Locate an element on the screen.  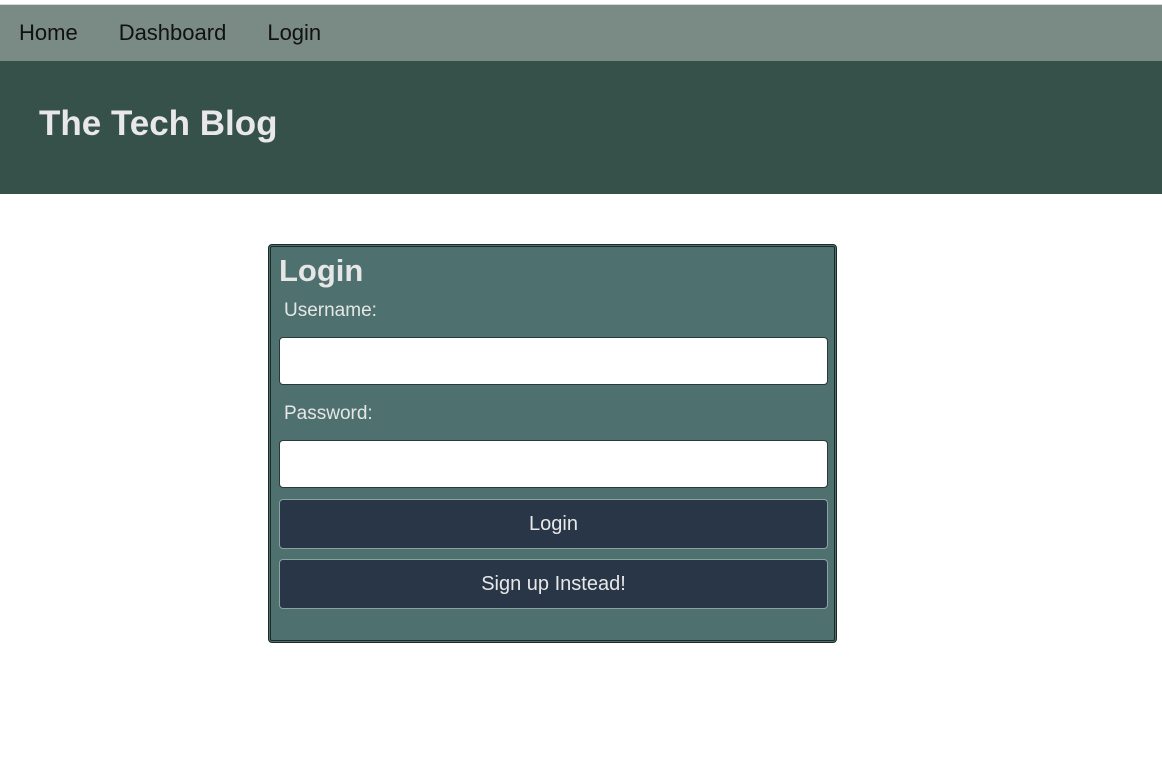
nav-link-home: Home is located at coordinates (48, 33).